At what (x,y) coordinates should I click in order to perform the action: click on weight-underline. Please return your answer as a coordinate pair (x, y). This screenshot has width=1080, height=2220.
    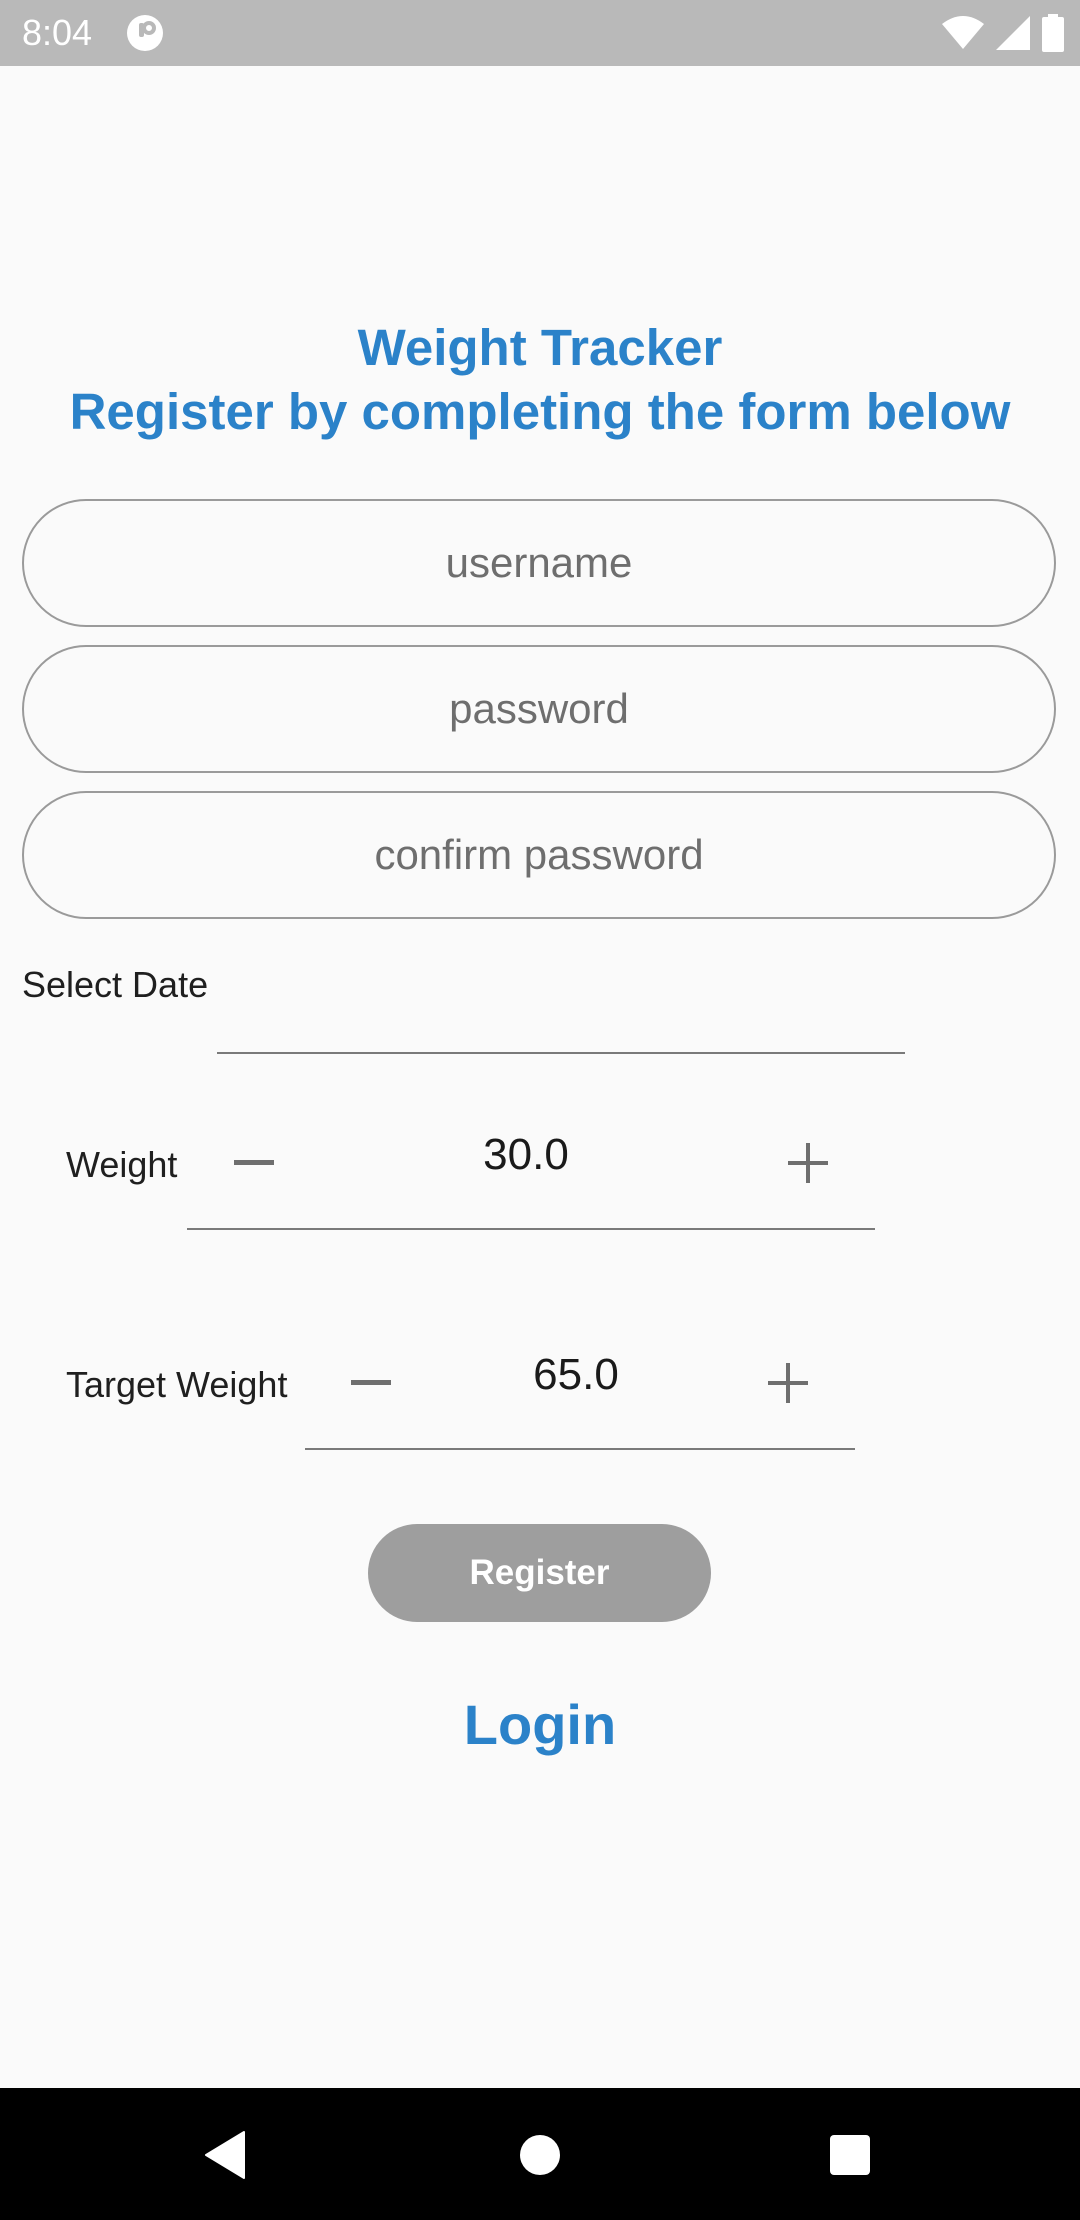
    Looking at the image, I should click on (531, 1229).